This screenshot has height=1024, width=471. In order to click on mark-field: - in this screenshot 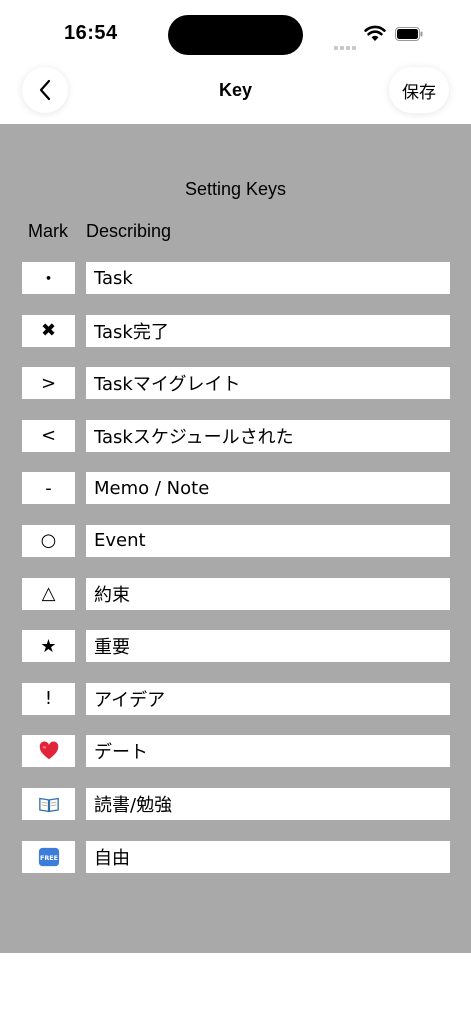, I will do `click(48, 488)`.